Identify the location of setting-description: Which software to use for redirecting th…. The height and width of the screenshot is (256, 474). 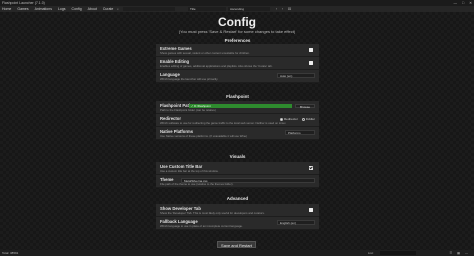
(223, 123).